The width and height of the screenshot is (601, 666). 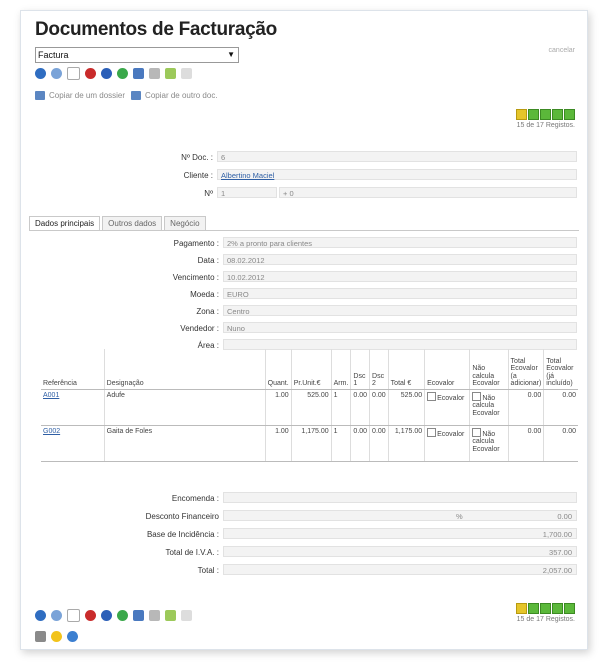 I want to click on toolbar-top, so click(x=113, y=73).